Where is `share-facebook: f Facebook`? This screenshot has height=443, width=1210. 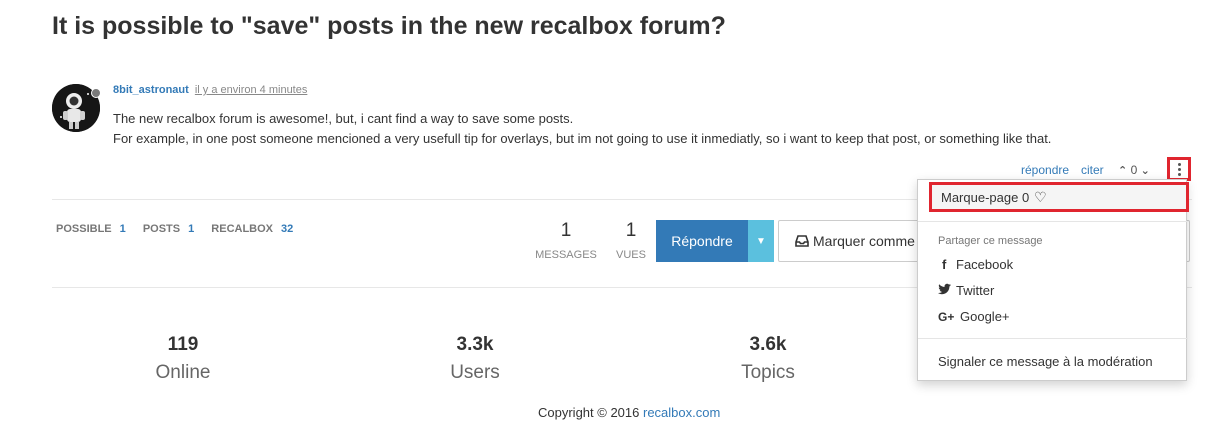
share-facebook: f Facebook is located at coordinates (975, 264).